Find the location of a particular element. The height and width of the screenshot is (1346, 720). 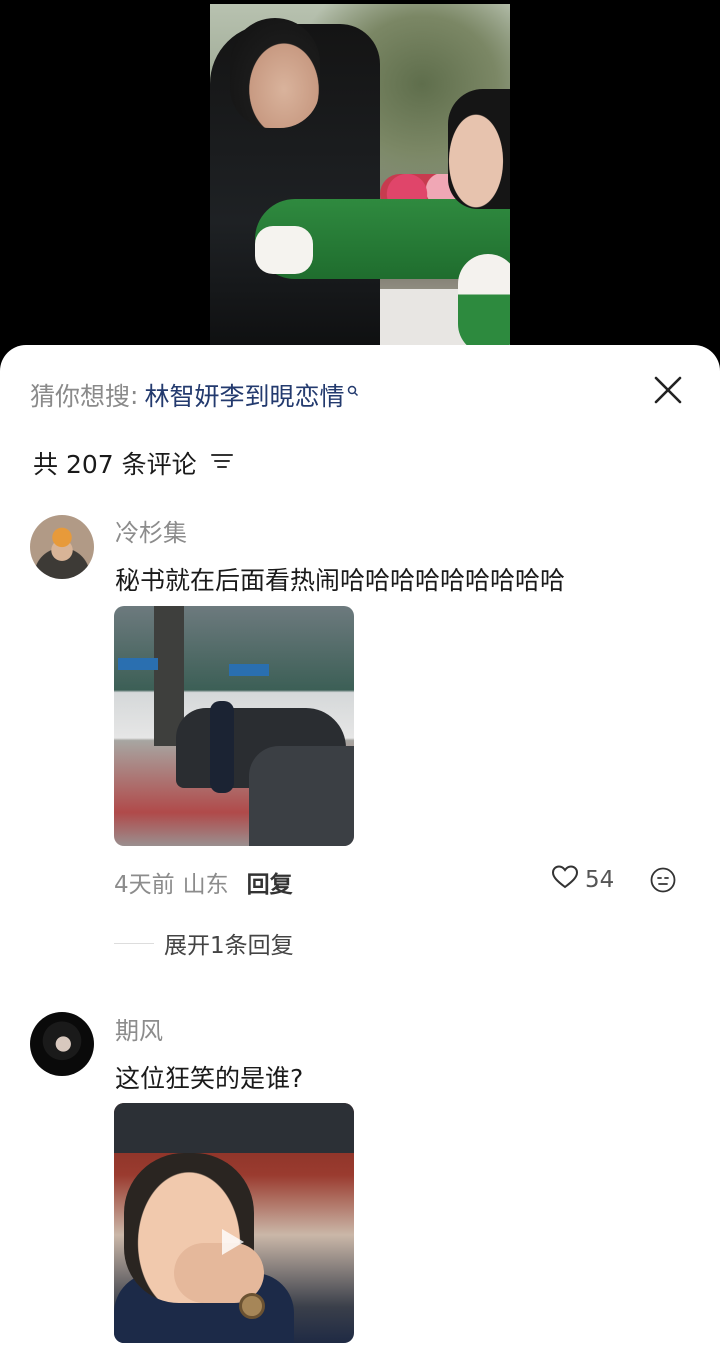

video-scene-cuff is located at coordinates (284, 250).